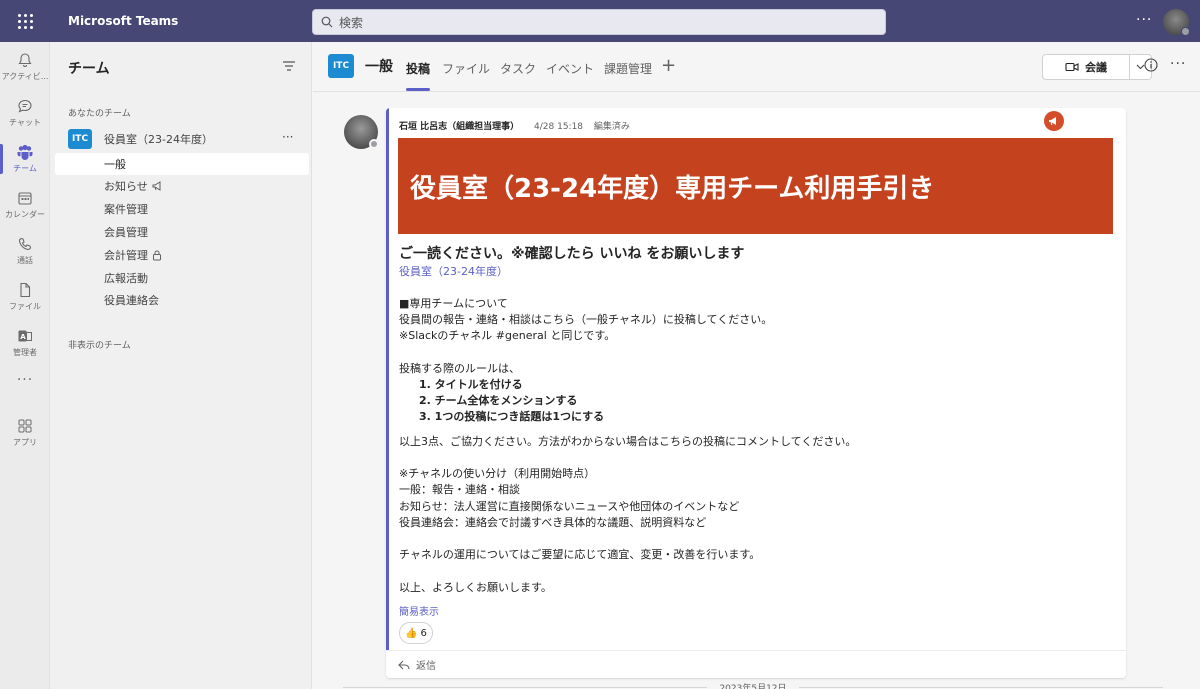 The height and width of the screenshot is (689, 1200). I want to click on svg-text: A, so click(23, 337).